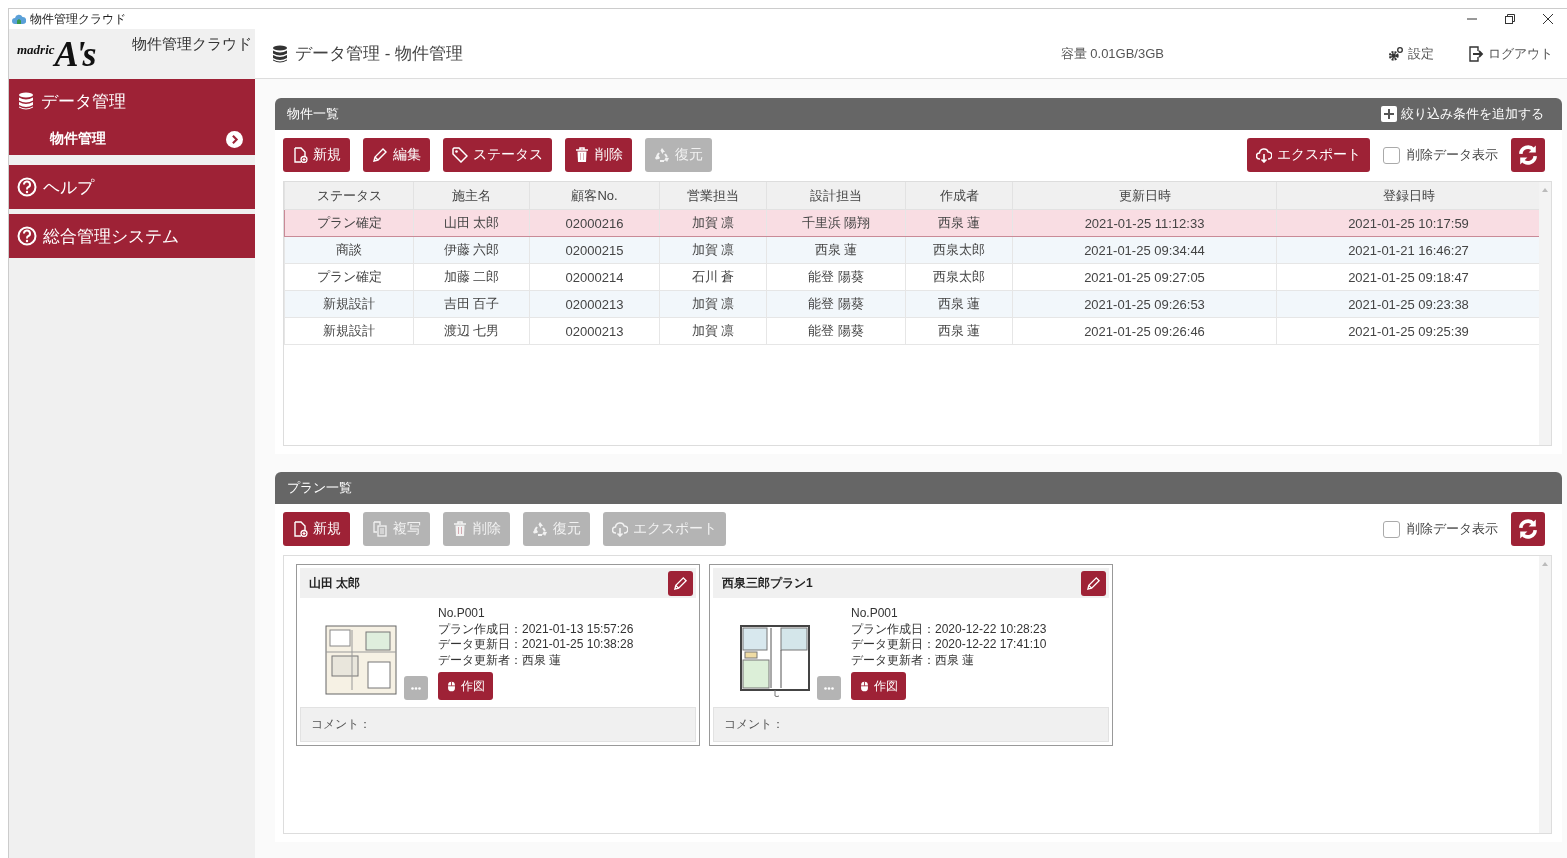  Describe the element at coordinates (1408, 250) in the screenshot. I see `table-cell: 2021-01-21 16:46:27` at that location.